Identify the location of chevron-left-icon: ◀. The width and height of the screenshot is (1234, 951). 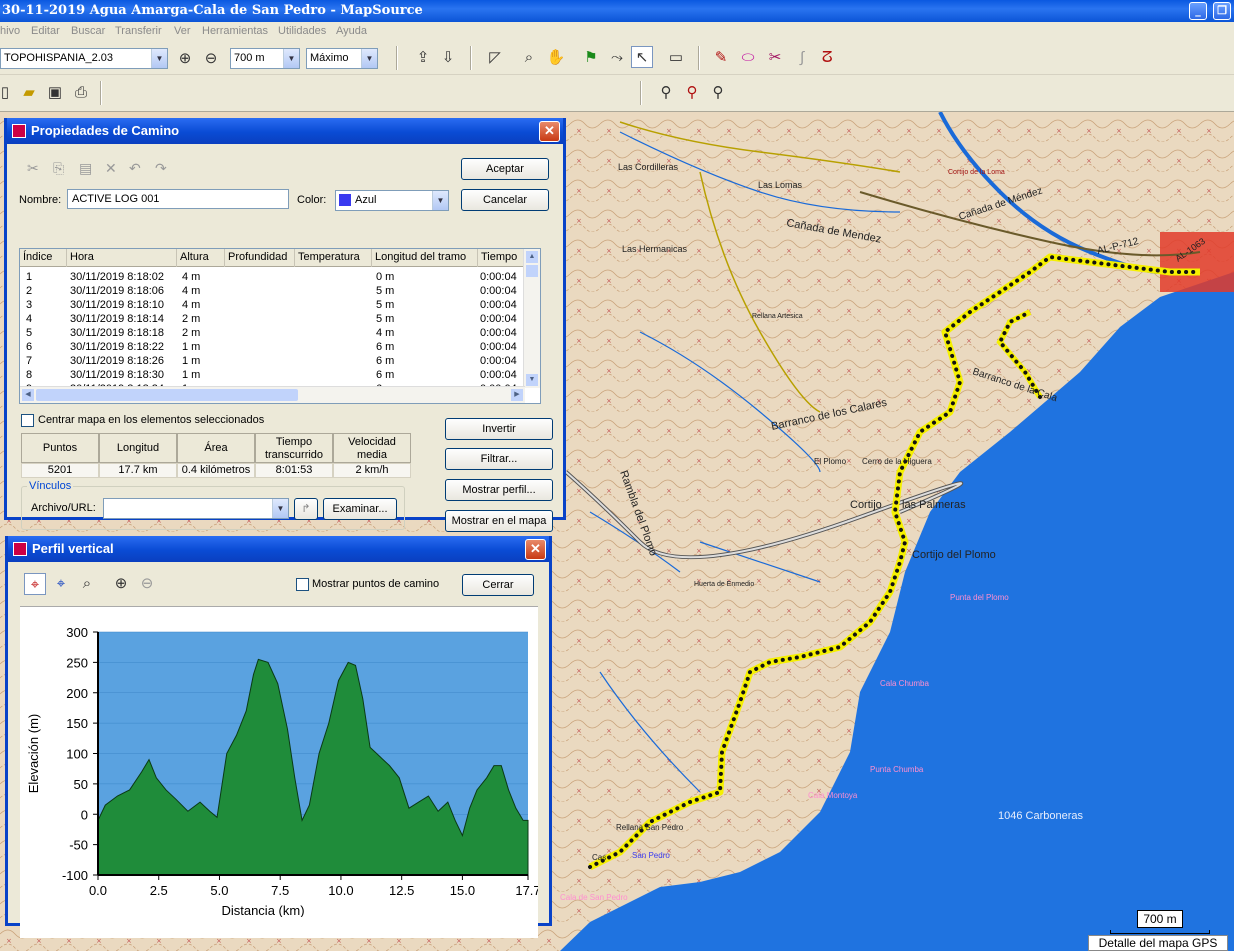
(28, 395).